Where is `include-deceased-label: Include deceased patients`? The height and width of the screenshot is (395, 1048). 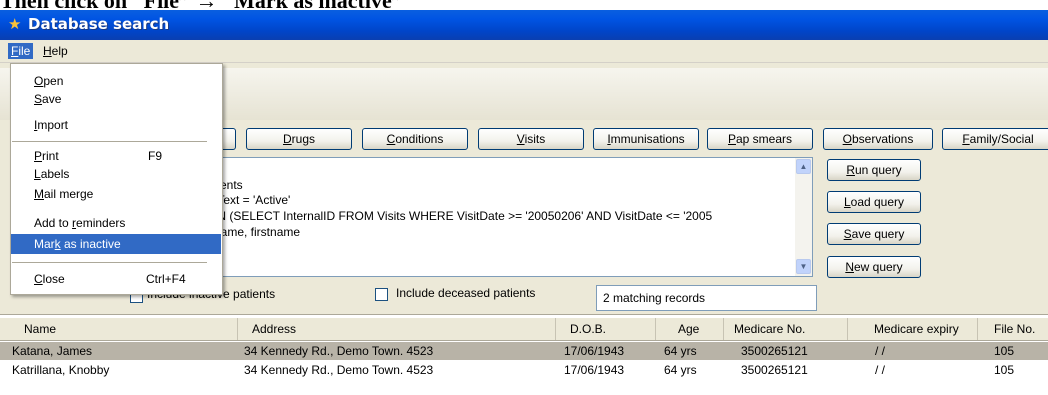
include-deceased-label: Include deceased patients is located at coordinates (466, 293).